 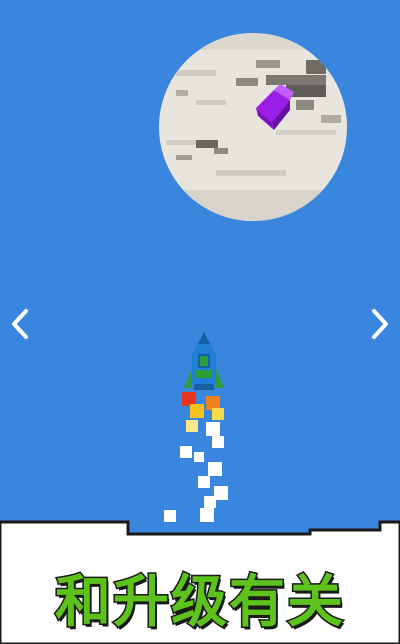 I want to click on prev-button, so click(x=20, y=324).